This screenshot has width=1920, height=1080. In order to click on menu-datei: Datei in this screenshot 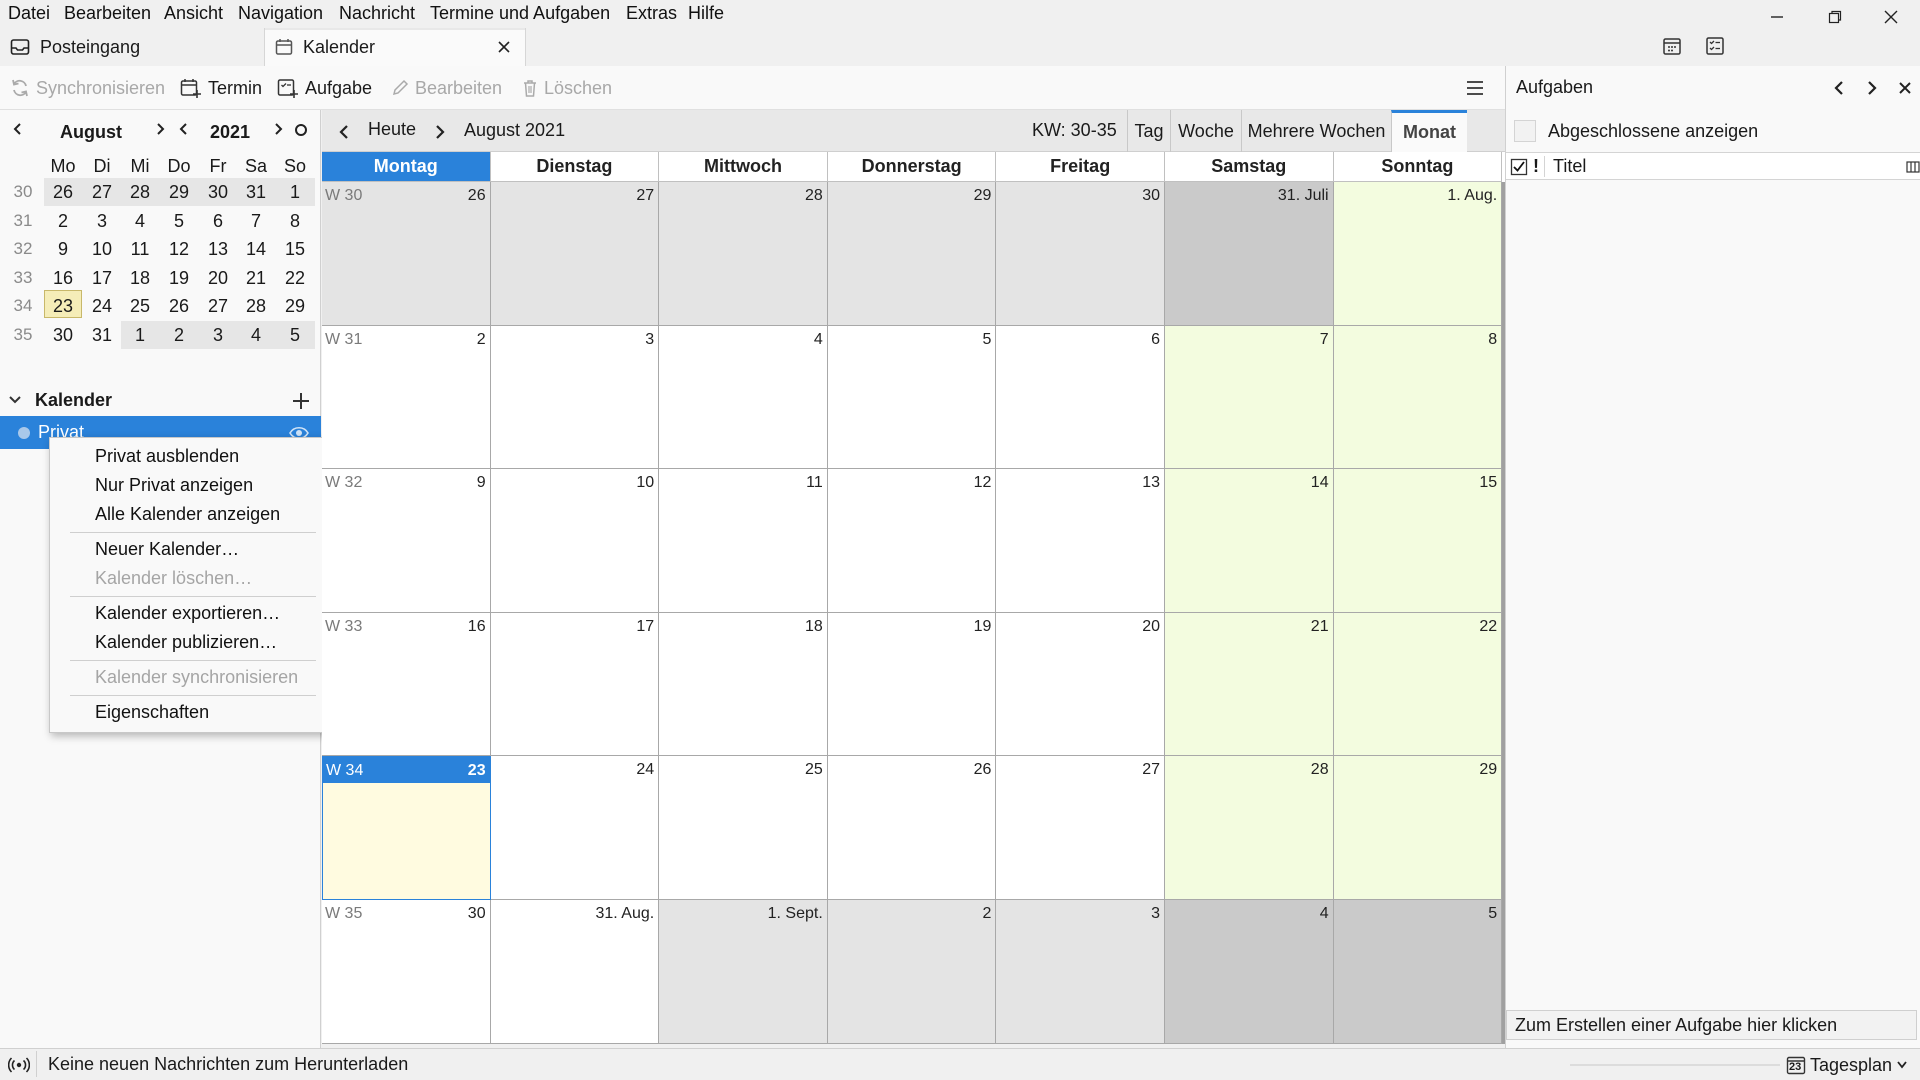, I will do `click(29, 13)`.